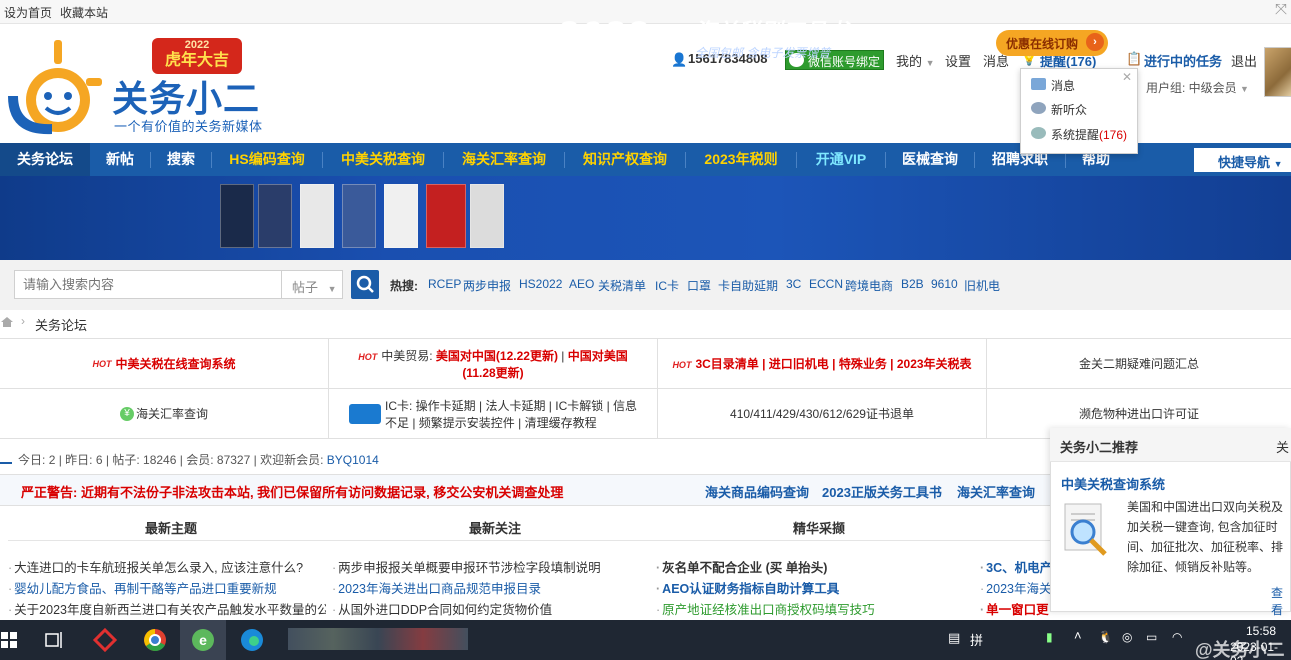 This screenshot has width=1291, height=660. I want to click on site-name: 关务小二, so click(186, 96).